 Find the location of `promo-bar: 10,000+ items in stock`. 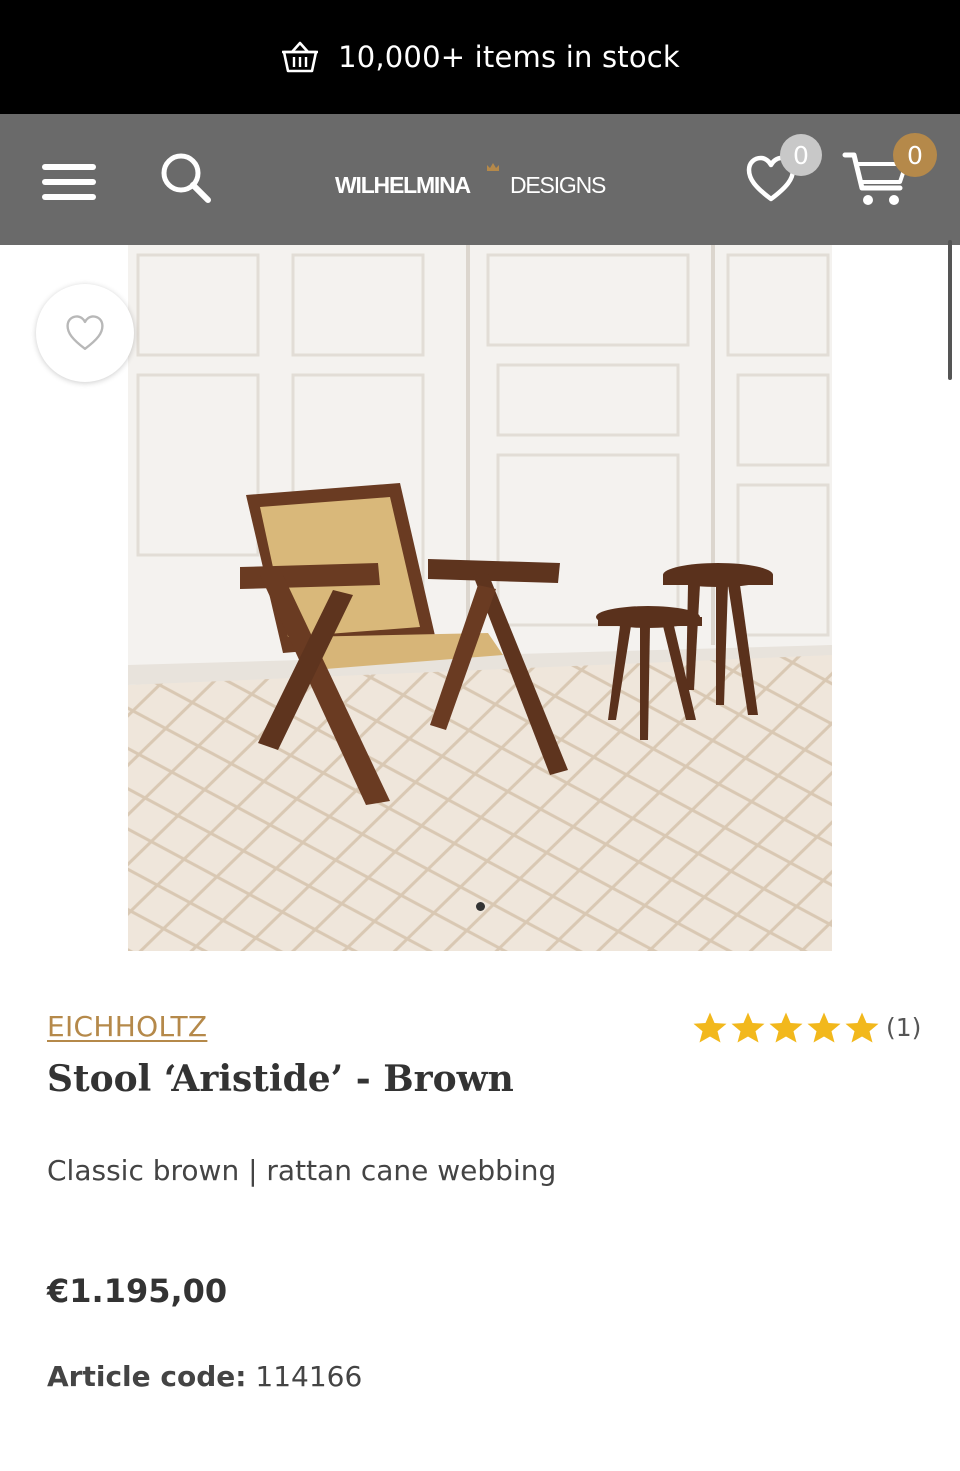

promo-bar: 10,000+ items in stock is located at coordinates (480, 57).